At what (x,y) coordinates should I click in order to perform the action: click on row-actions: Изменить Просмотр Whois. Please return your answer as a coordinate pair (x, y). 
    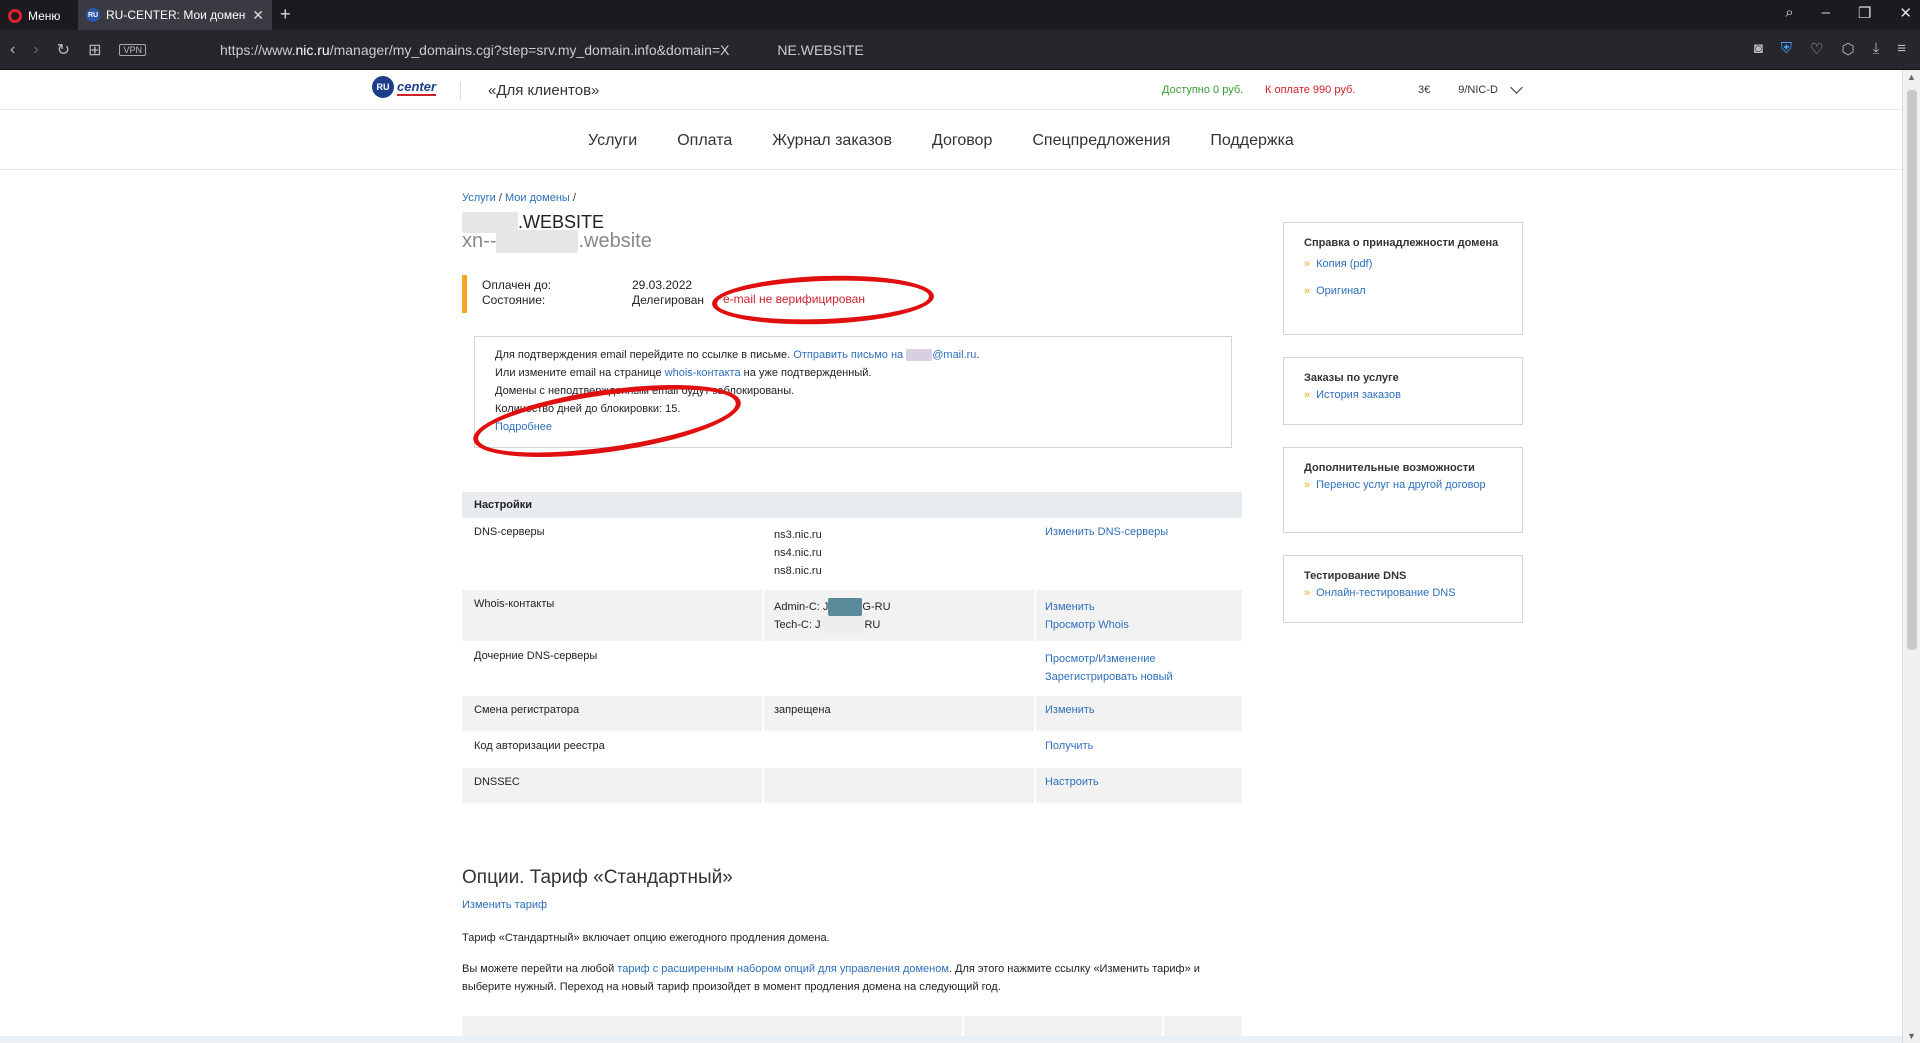
    Looking at the image, I should click on (1087, 616).